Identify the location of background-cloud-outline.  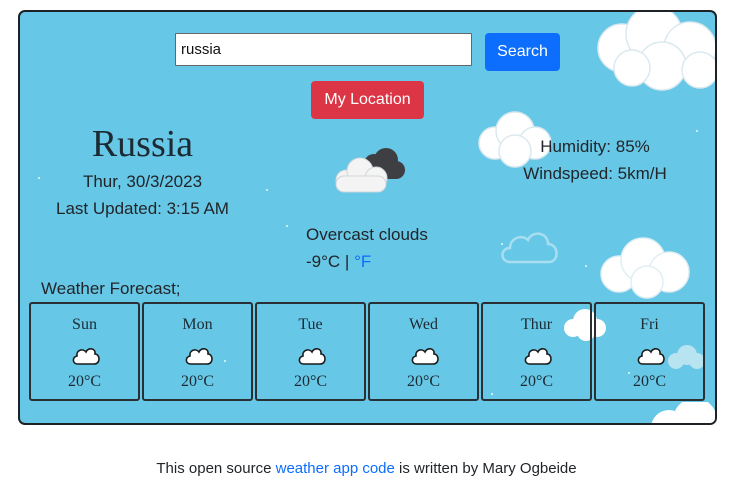
(529, 248).